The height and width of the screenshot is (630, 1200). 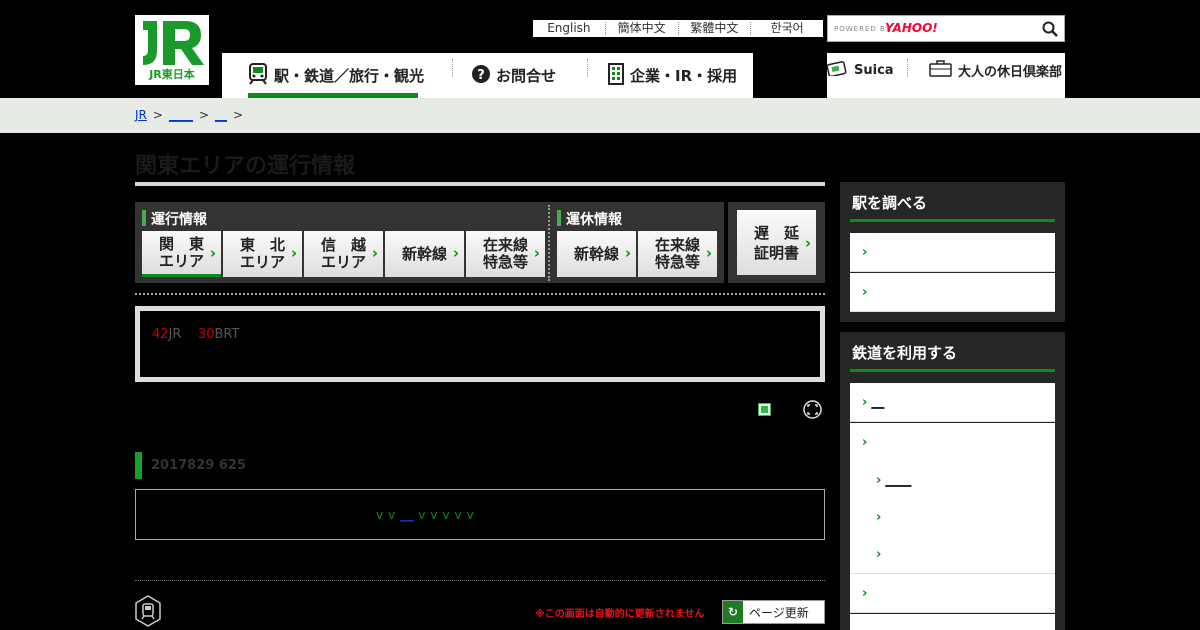 I want to click on suspension-limited-express-line1: 在来線, so click(x=677, y=245).